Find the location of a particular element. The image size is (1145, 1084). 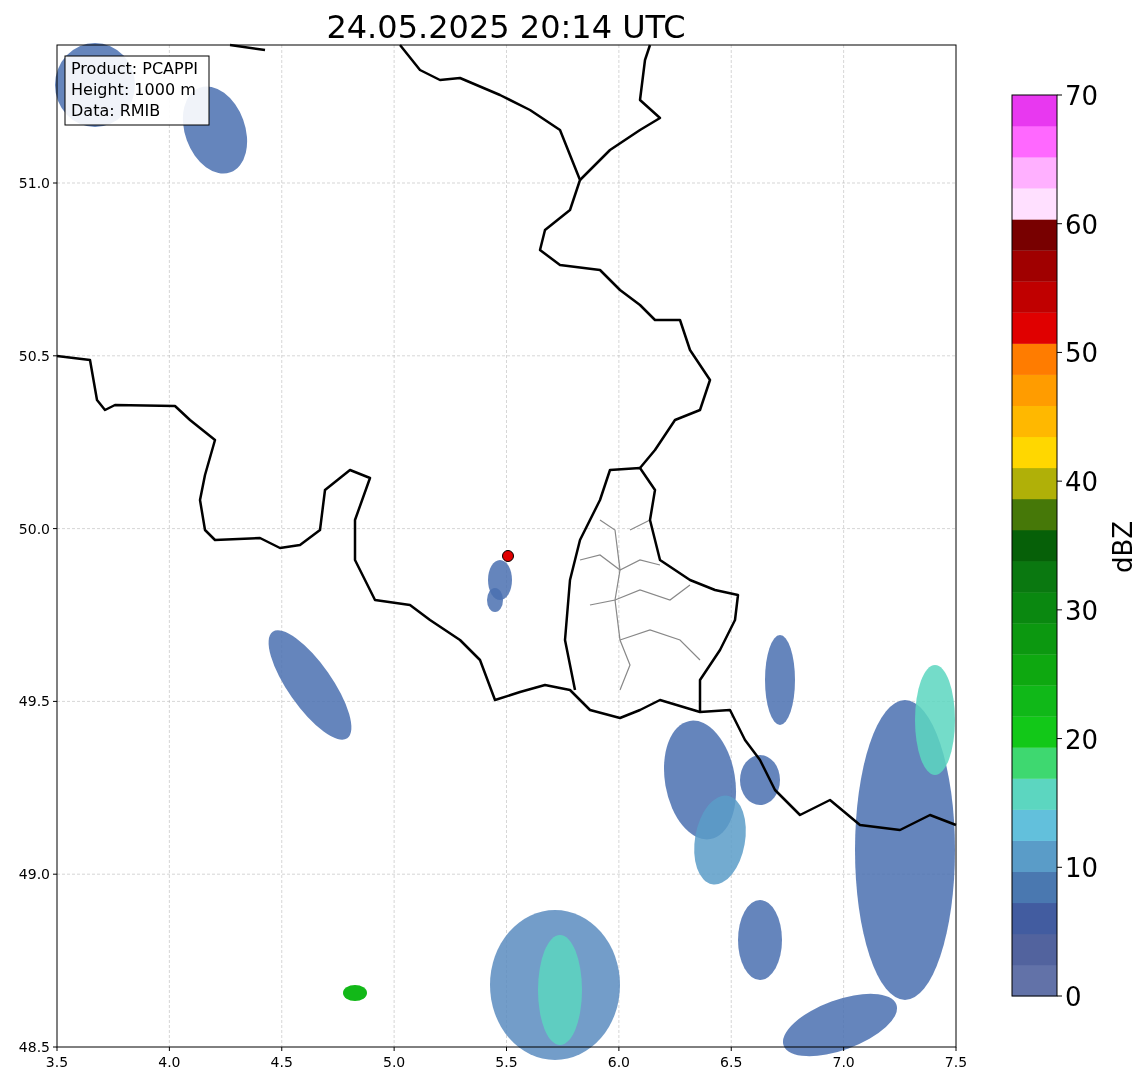

colorbar-tick-label: 10 is located at coordinates (1082, 868).